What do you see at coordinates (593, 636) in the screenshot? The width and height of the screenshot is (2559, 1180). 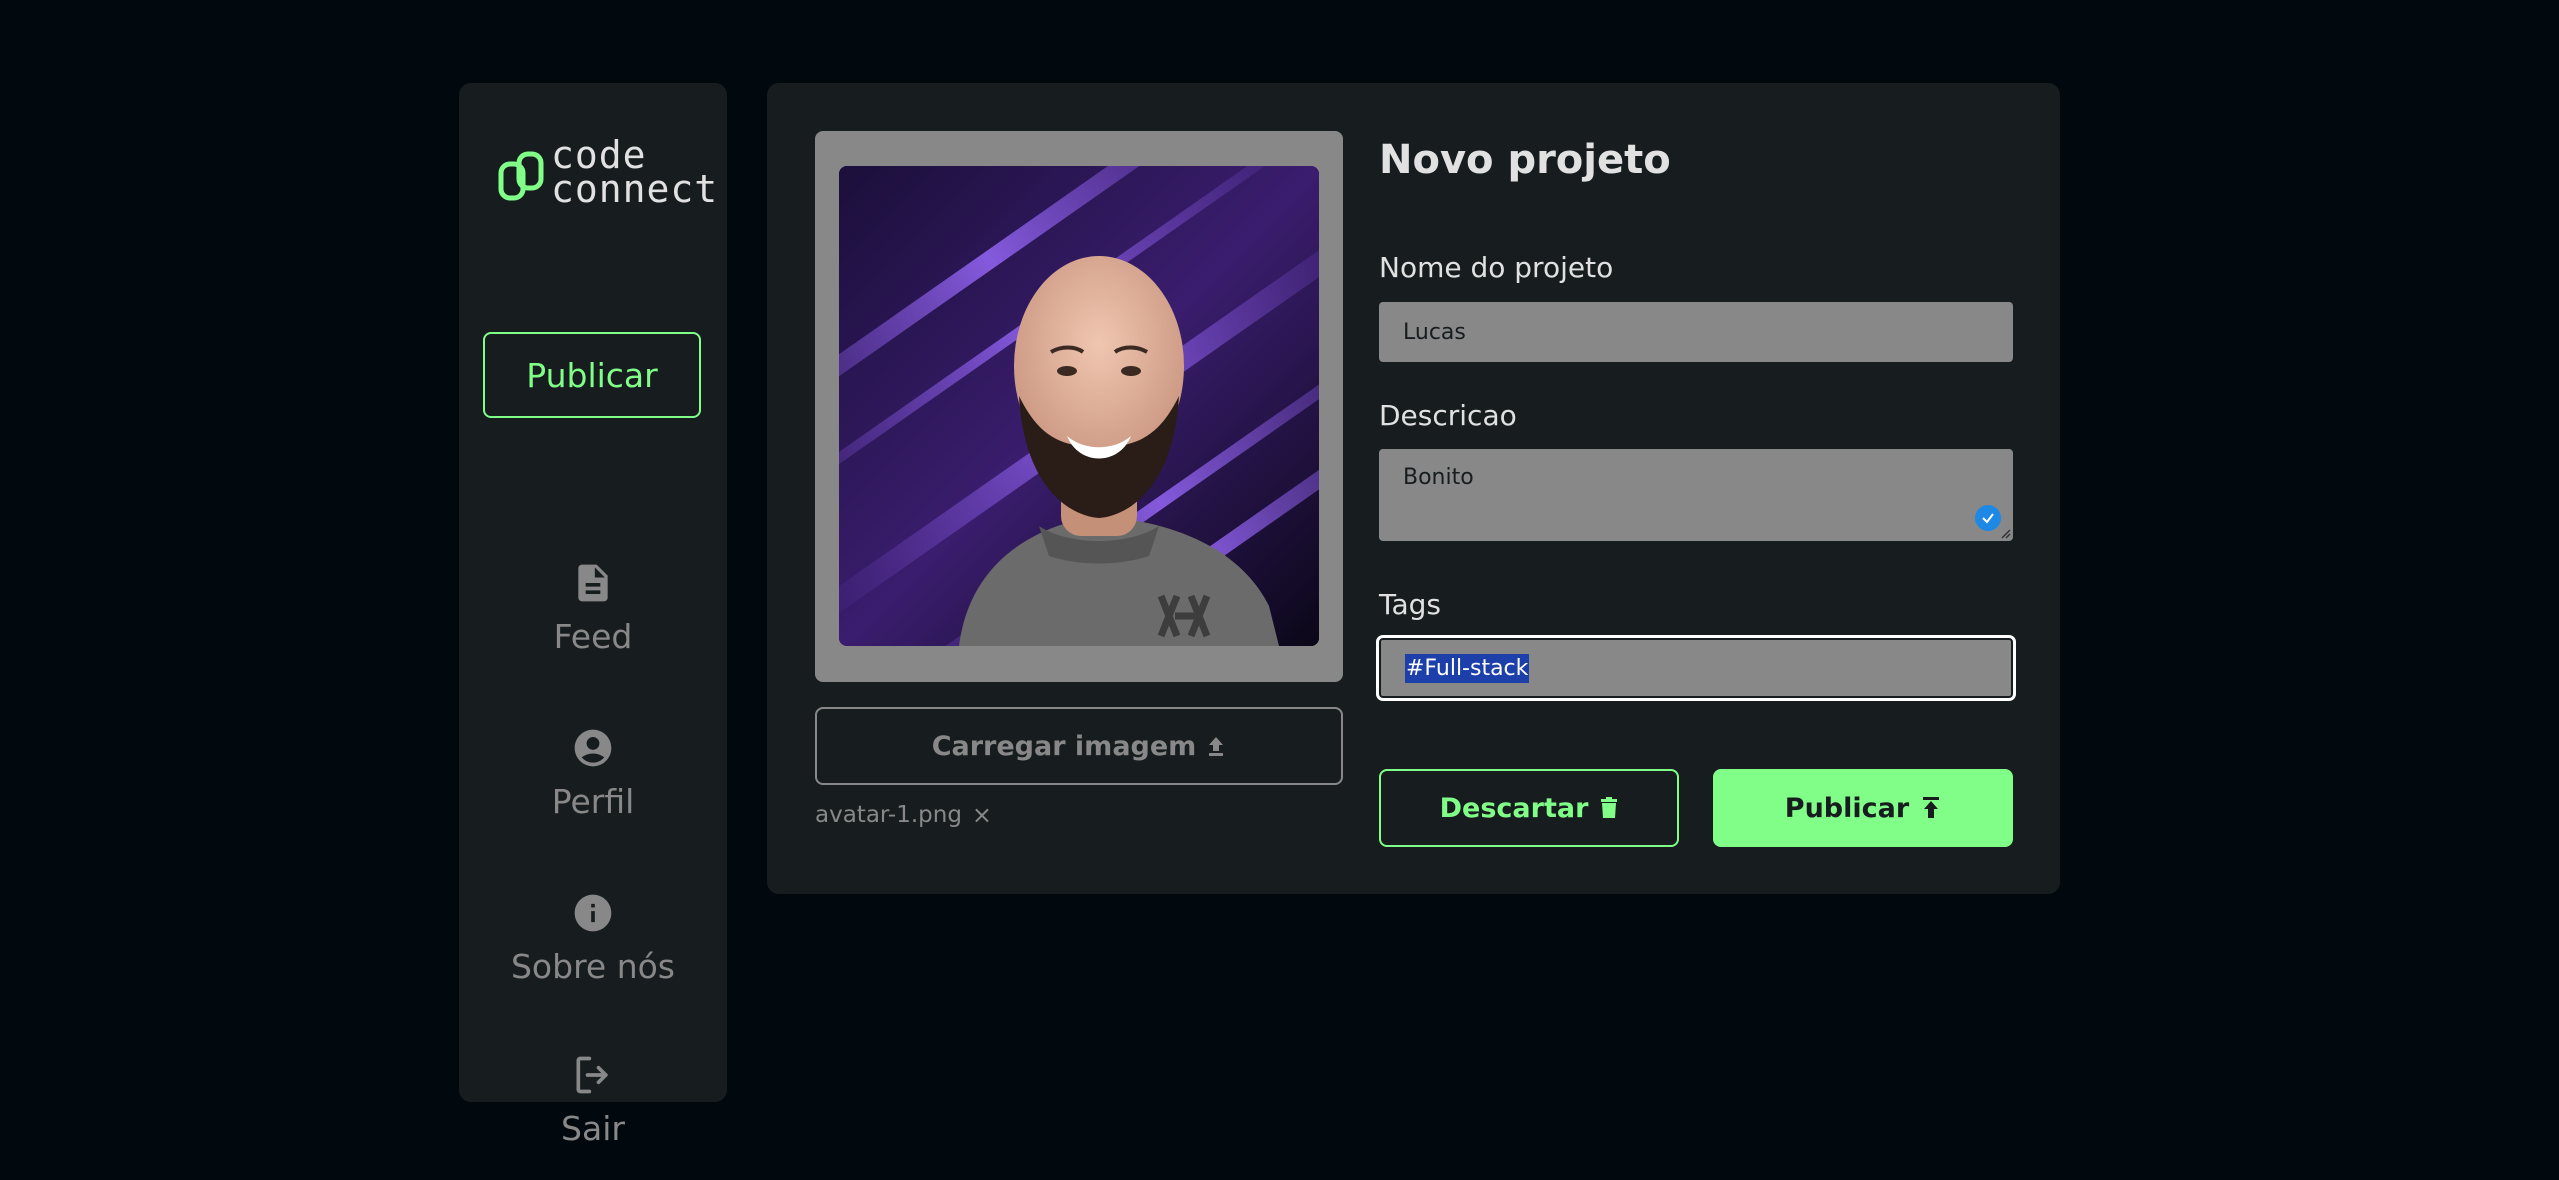 I see `sidebar-item-label: Feed` at bounding box center [593, 636].